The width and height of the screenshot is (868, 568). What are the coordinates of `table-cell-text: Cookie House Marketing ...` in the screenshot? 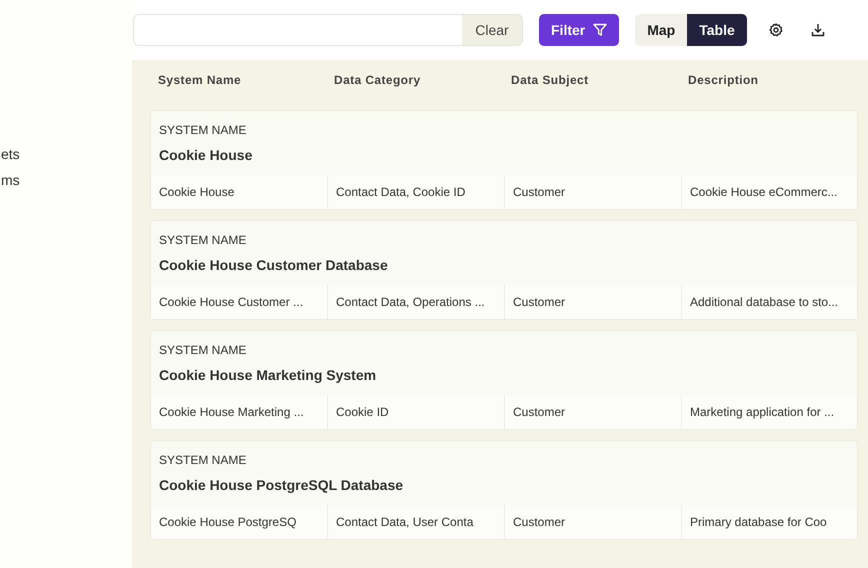 It's located at (231, 412).